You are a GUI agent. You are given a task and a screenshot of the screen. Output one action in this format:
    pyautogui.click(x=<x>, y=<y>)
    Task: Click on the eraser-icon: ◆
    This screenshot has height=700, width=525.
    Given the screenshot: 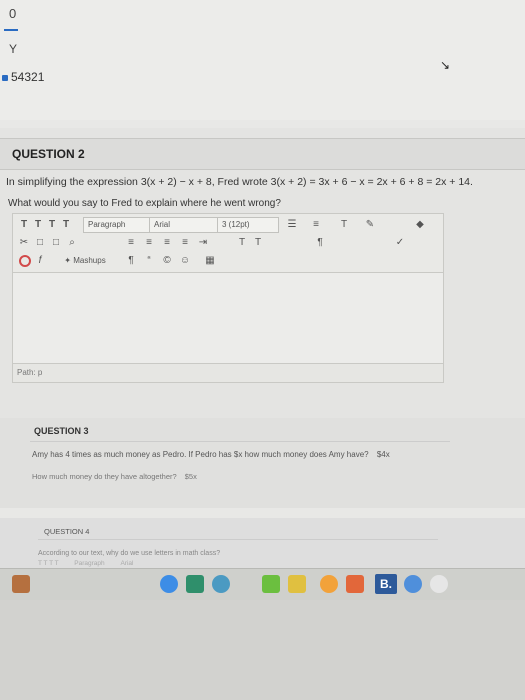 What is the action you would take?
    pyautogui.click(x=420, y=224)
    